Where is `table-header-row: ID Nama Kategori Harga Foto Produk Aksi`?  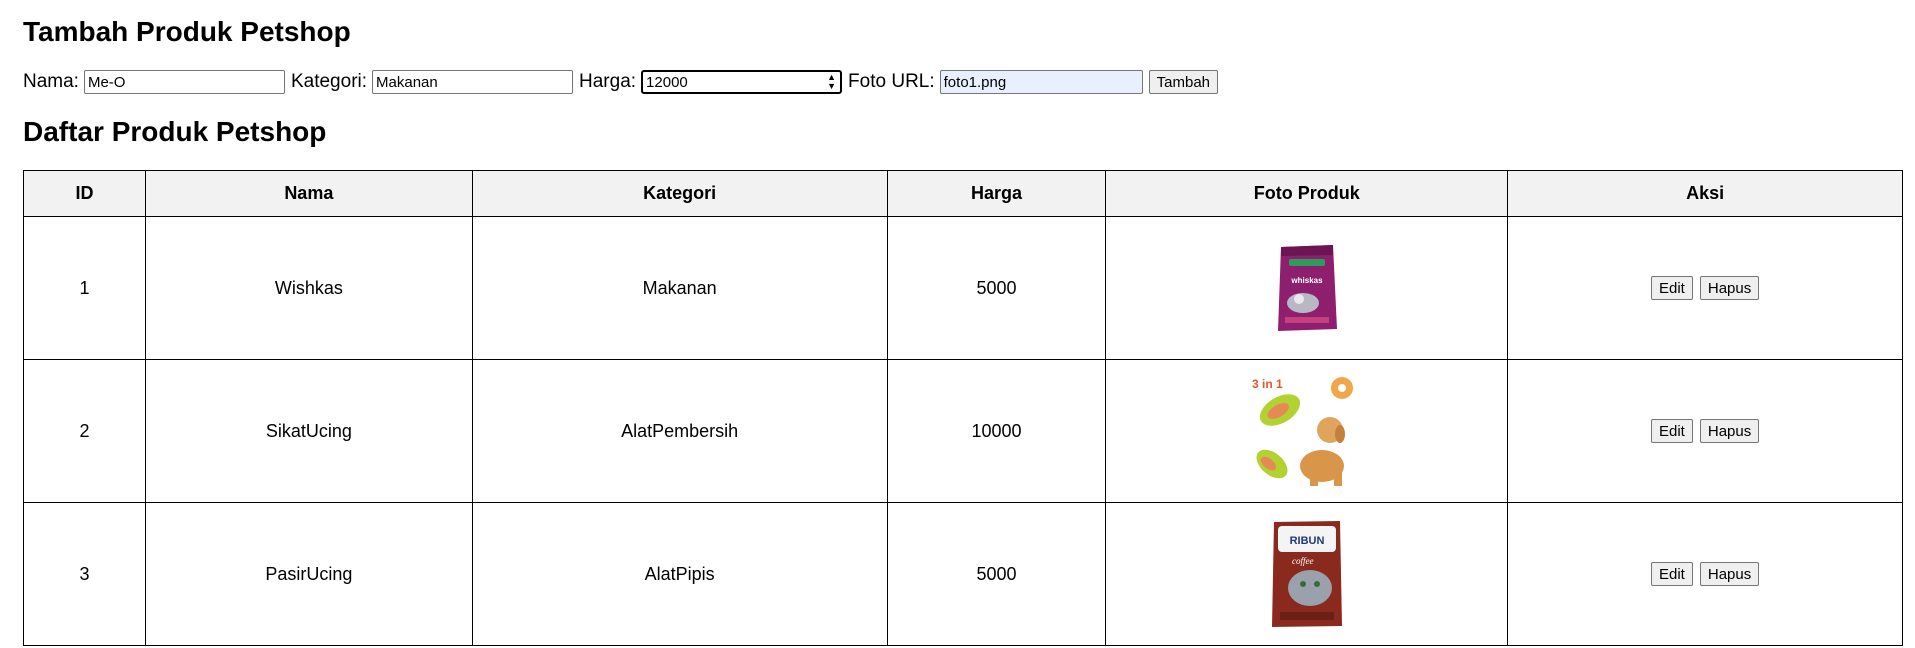 table-header-row: ID Nama Kategori Harga Foto Produk Aksi is located at coordinates (963, 193).